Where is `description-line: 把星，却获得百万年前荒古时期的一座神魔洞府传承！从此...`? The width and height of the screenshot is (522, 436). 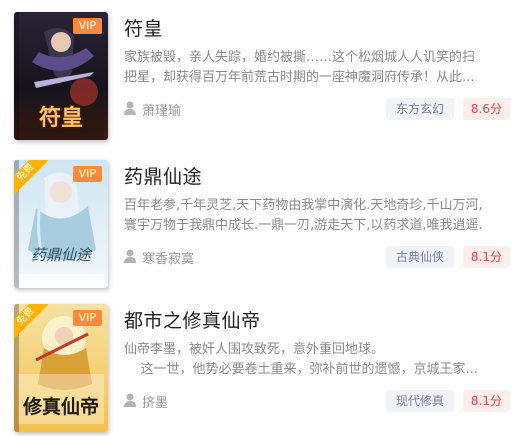 description-line: 把星，却获得百万年前荒古时期的一座神魔洞府传承！从此... is located at coordinates (299, 77).